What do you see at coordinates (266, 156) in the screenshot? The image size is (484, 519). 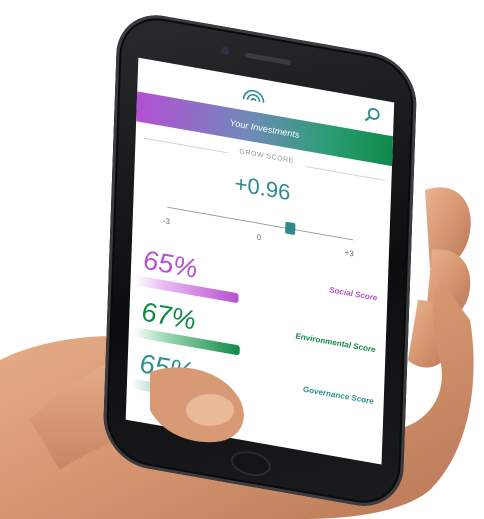 I see `grow-score-label: GROW SCORE` at bounding box center [266, 156].